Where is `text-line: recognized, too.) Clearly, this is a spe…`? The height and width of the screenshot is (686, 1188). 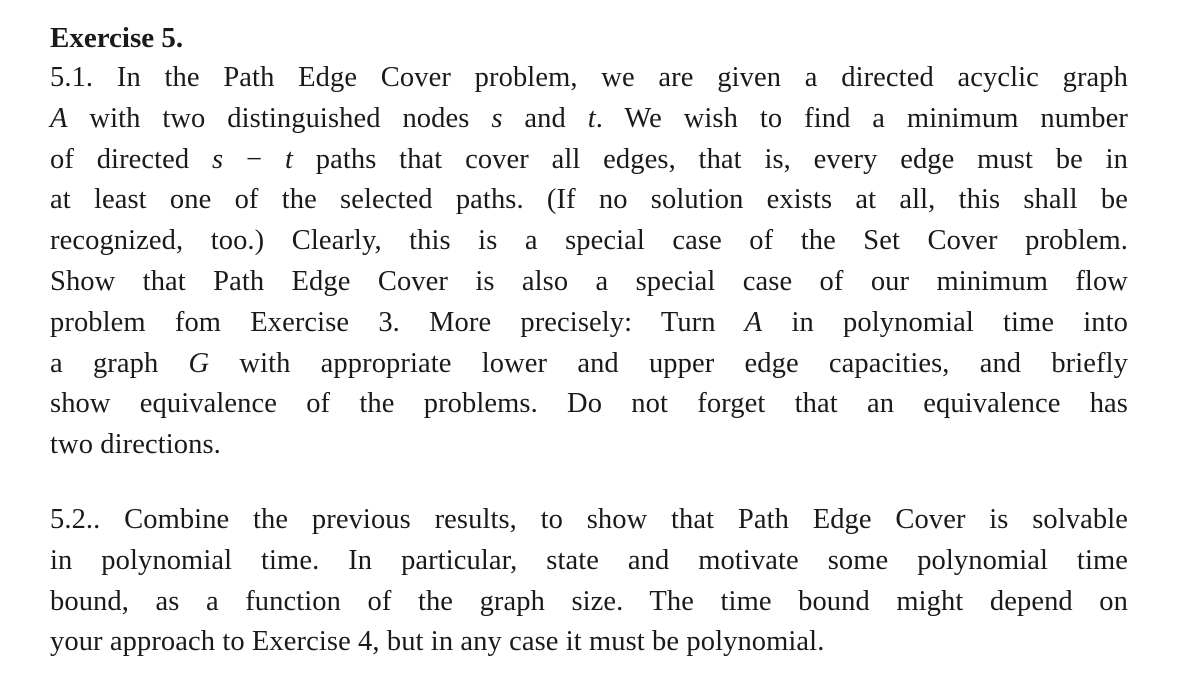
text-line: recognized, too.) Clearly, this is a spe… is located at coordinates (589, 241).